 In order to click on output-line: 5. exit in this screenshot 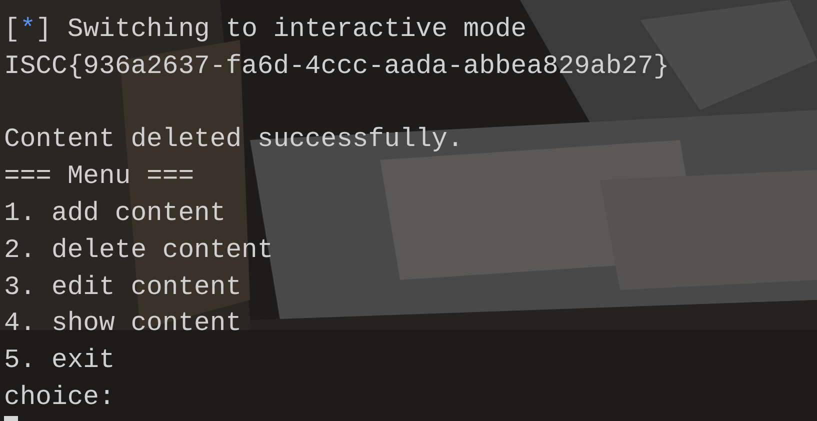, I will do `click(59, 361)`.